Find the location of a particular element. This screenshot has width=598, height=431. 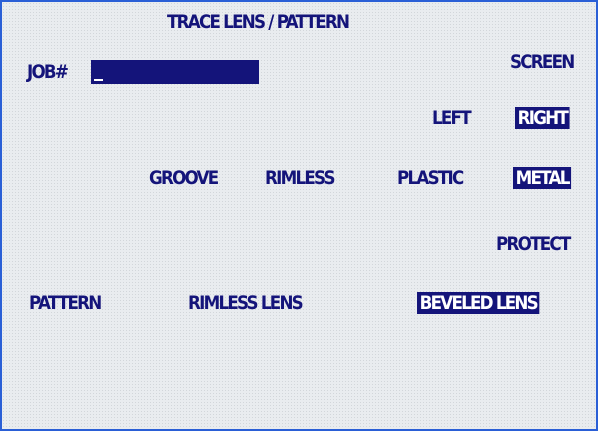

text-cursor is located at coordinates (98, 80).